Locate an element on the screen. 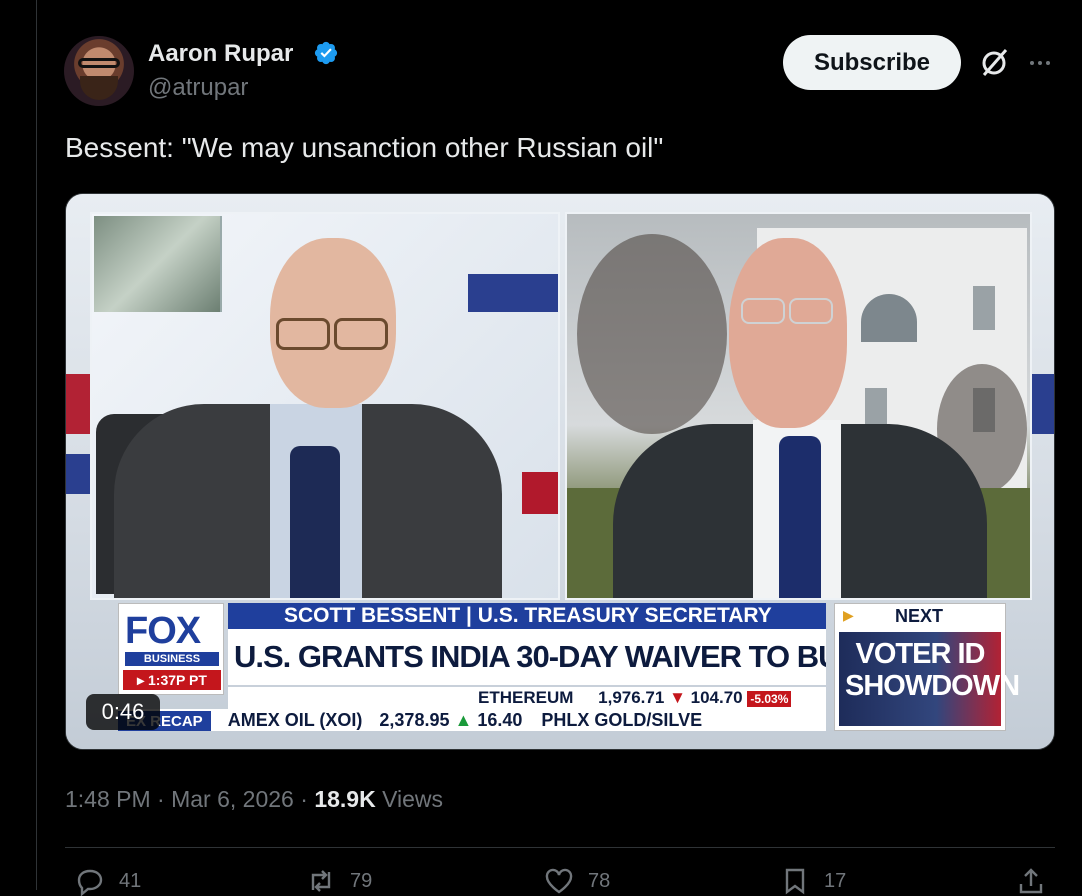 This screenshot has height=896, width=1082. up-arrow-icon: ▲ is located at coordinates (463, 720).